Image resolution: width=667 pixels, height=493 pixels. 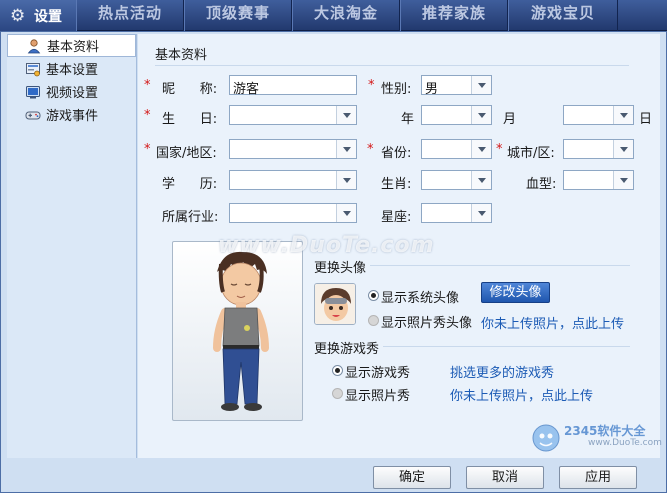 I want to click on apply-button: 应用, so click(x=598, y=477).